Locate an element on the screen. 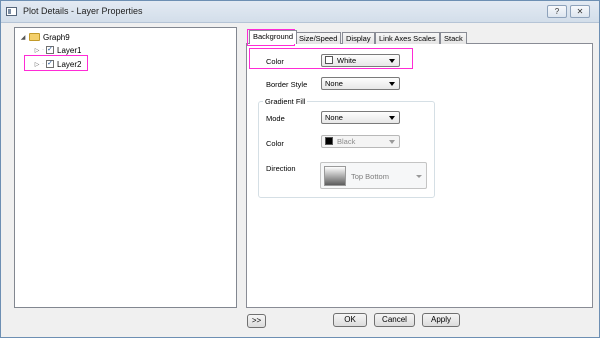 The width and height of the screenshot is (600, 338). mode-dropdown: None is located at coordinates (360, 117).